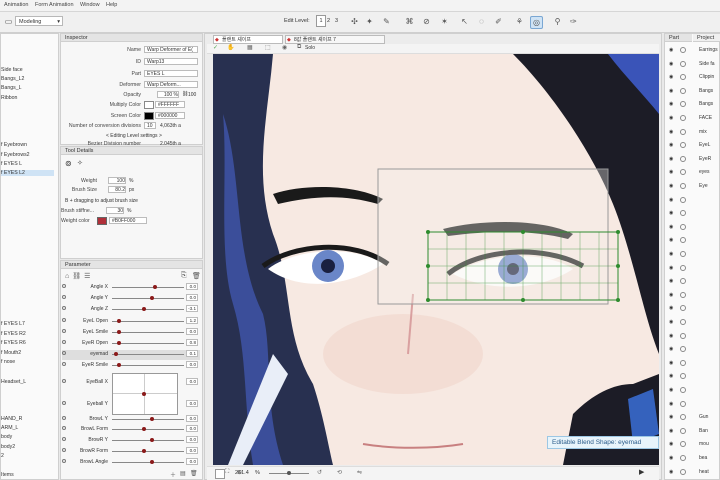 The height and width of the screenshot is (480, 720). Describe the element at coordinates (68, 163) in the screenshot. I see `brush-mode-icon: ⊚` at that location.